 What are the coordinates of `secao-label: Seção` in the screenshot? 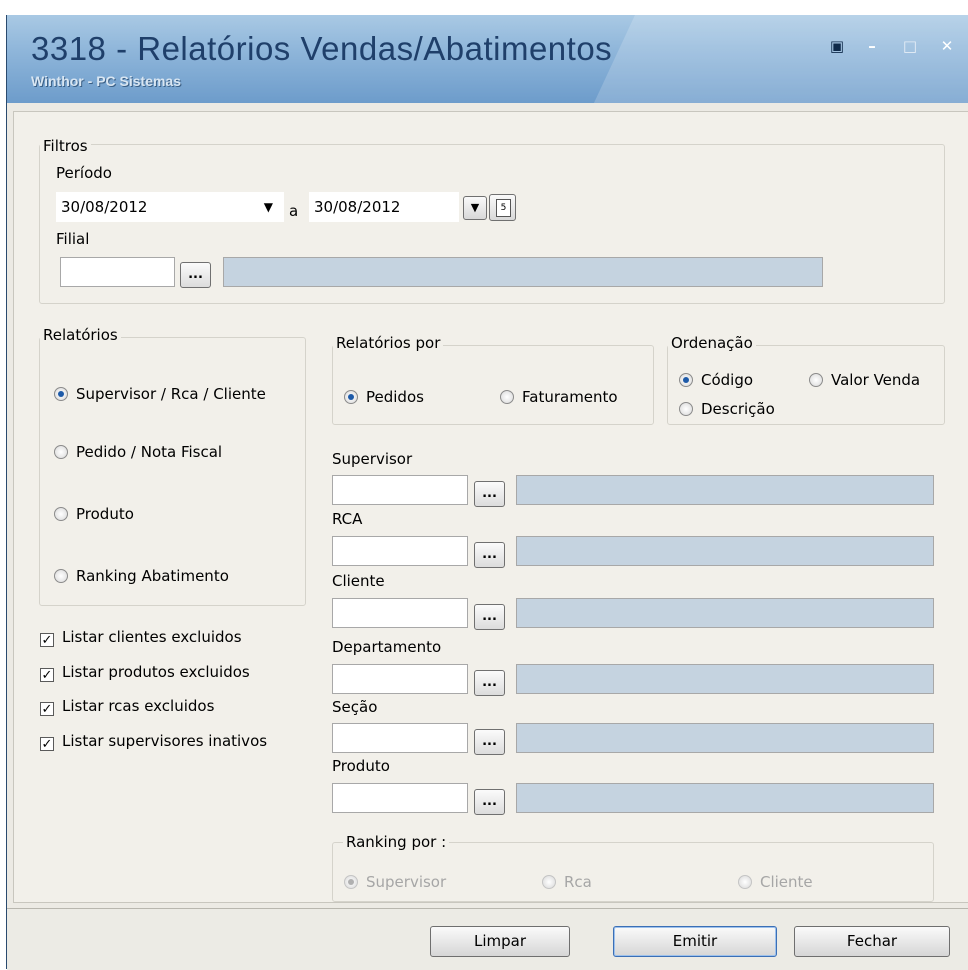 It's located at (355, 707).